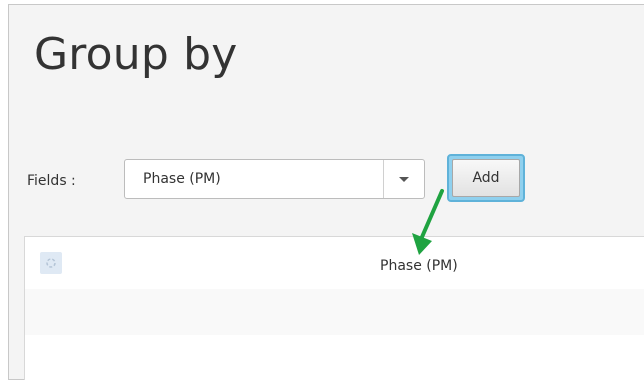  I want to click on chevron-down-icon, so click(404, 179).